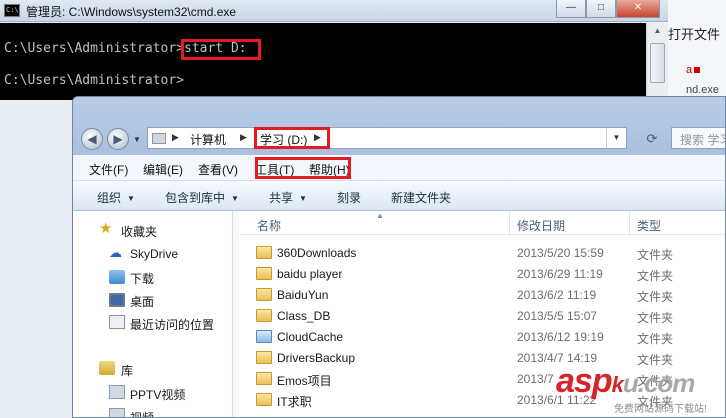 This screenshot has height=418, width=726. What do you see at coordinates (317, 253) in the screenshot?
I see `file-name: 360Downloads` at bounding box center [317, 253].